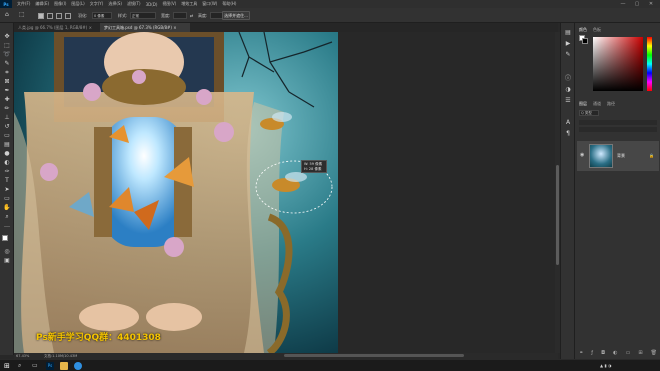  Describe the element at coordinates (582, 155) in the screenshot. I see `visibility-eye-icon: ◉` at that location.